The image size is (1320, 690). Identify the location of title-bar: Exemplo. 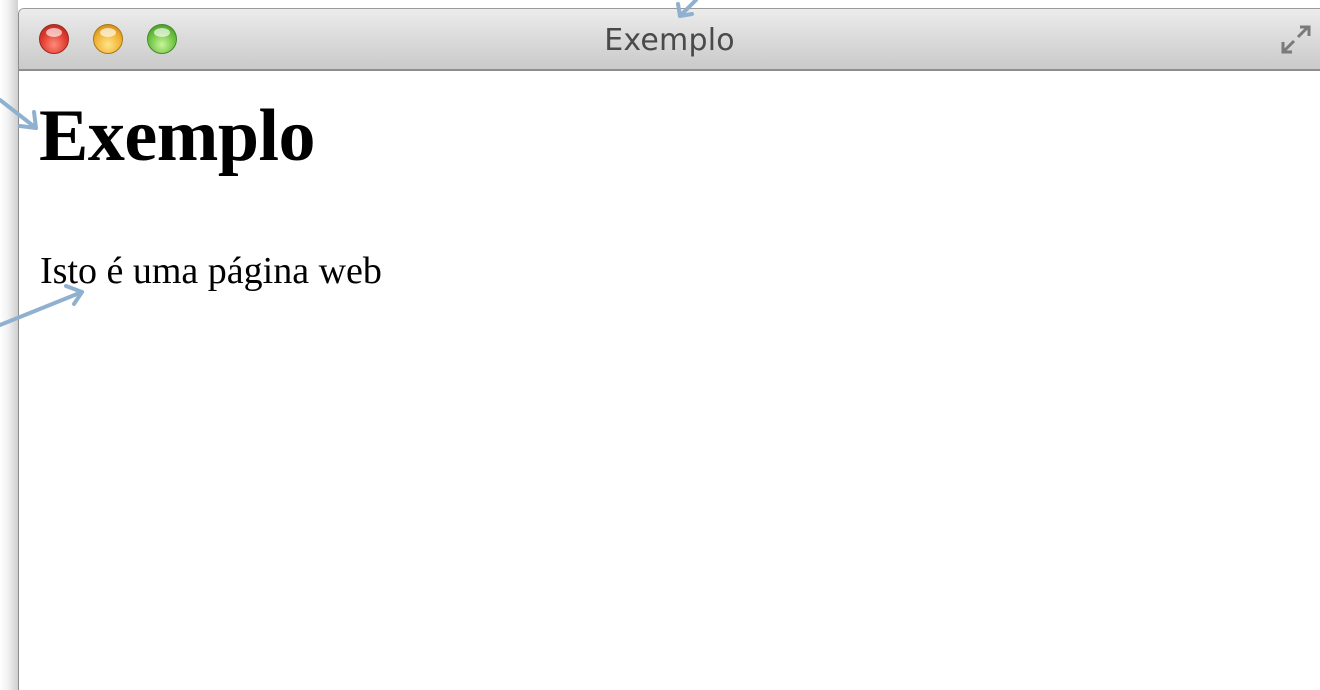
(669, 40).